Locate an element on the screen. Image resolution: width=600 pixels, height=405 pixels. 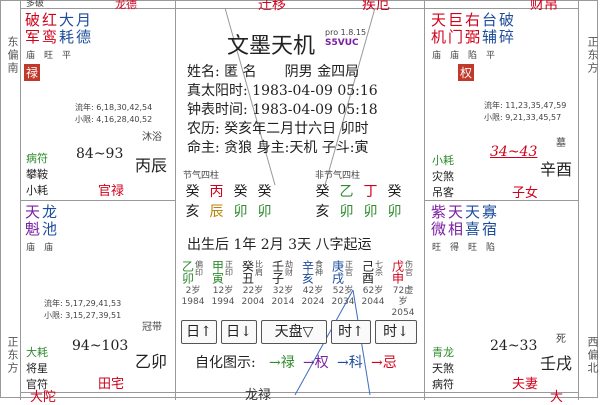
palace-name: 官禄 is located at coordinates (111, 191).